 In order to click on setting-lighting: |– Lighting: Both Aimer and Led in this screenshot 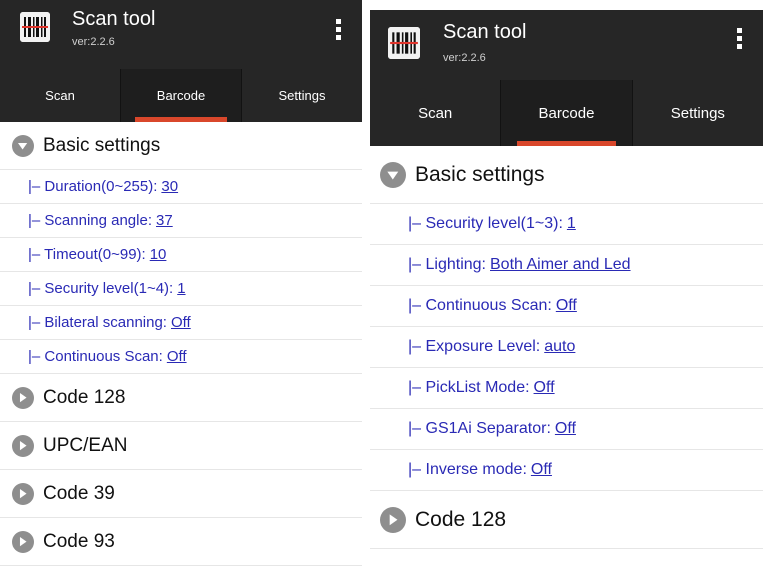, I will do `click(566, 265)`.